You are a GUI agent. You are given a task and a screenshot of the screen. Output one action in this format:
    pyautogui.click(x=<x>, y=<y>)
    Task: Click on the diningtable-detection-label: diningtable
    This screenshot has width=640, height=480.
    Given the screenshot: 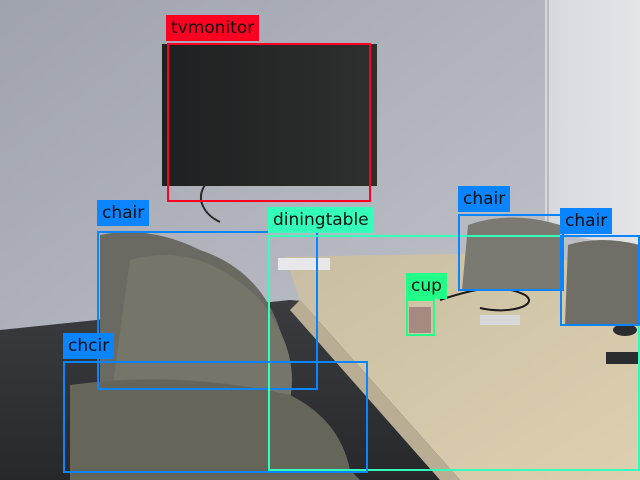 What is the action you would take?
    pyautogui.click(x=321, y=220)
    